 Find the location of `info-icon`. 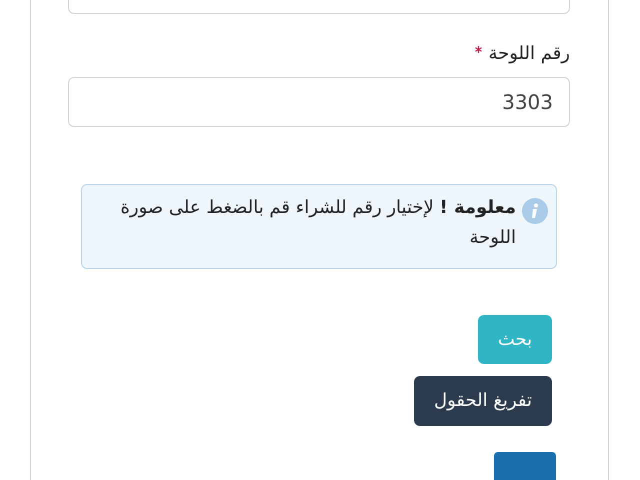

info-icon is located at coordinates (535, 211).